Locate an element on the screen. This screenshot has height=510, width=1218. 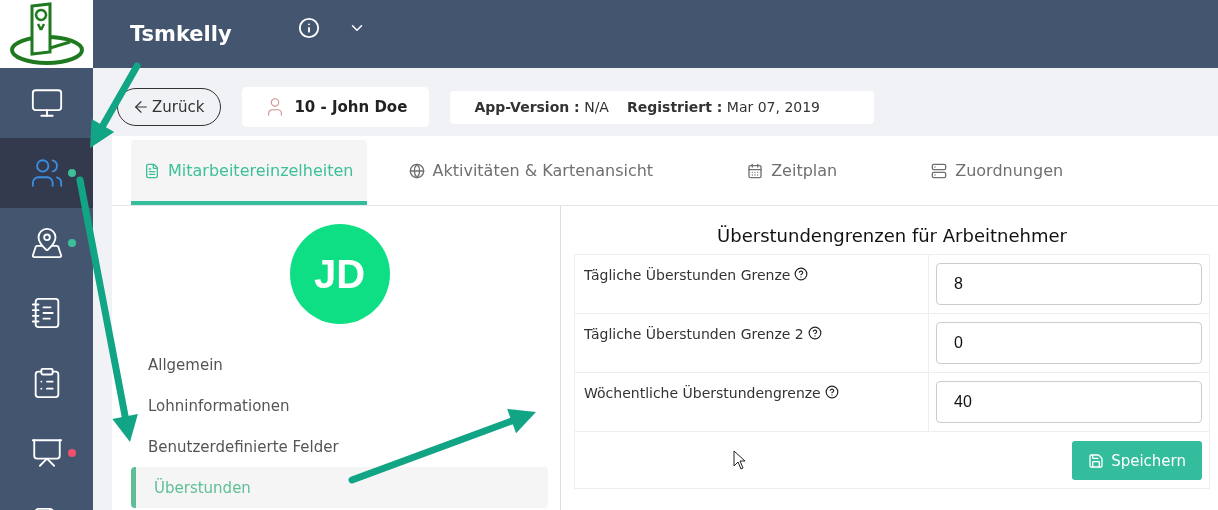
globe-icon is located at coordinates (416, 170).